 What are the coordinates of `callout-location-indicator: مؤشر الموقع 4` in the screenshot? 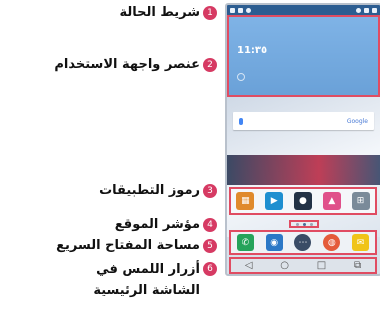 It's located at (166, 224).